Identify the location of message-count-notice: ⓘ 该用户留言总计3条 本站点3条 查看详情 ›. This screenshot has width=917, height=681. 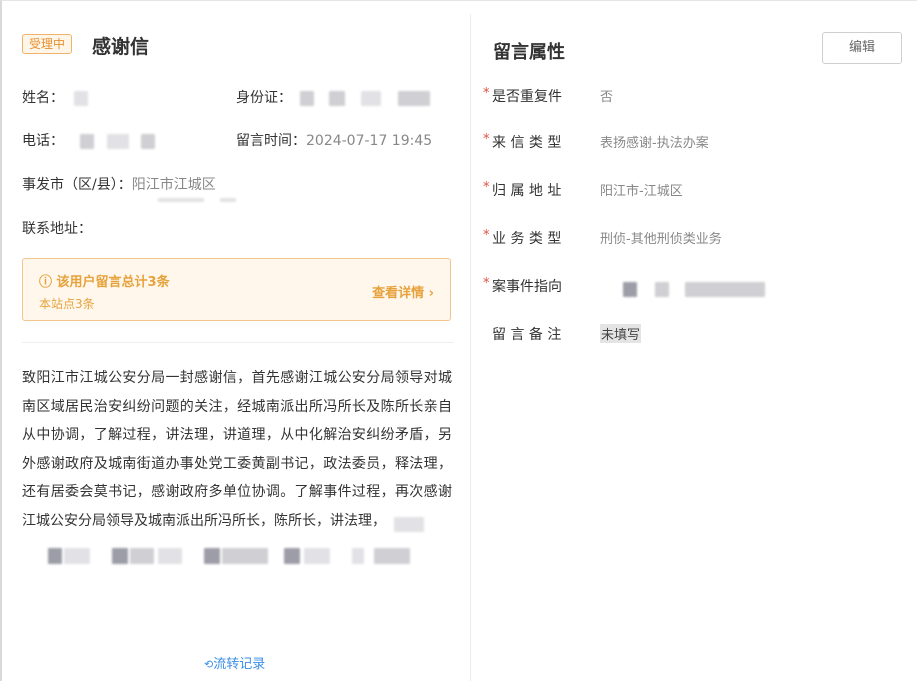
(236, 289).